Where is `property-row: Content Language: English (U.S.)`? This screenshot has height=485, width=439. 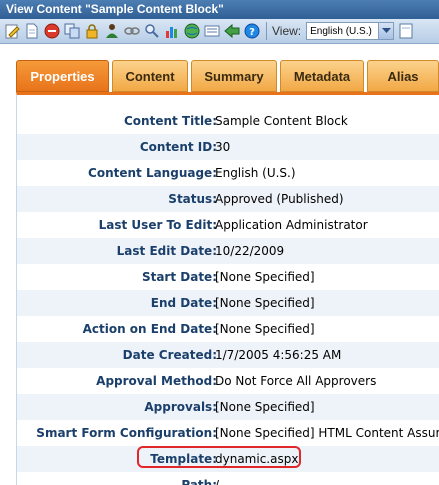
property-row: Content Language: English (U.S.) is located at coordinates (228, 173).